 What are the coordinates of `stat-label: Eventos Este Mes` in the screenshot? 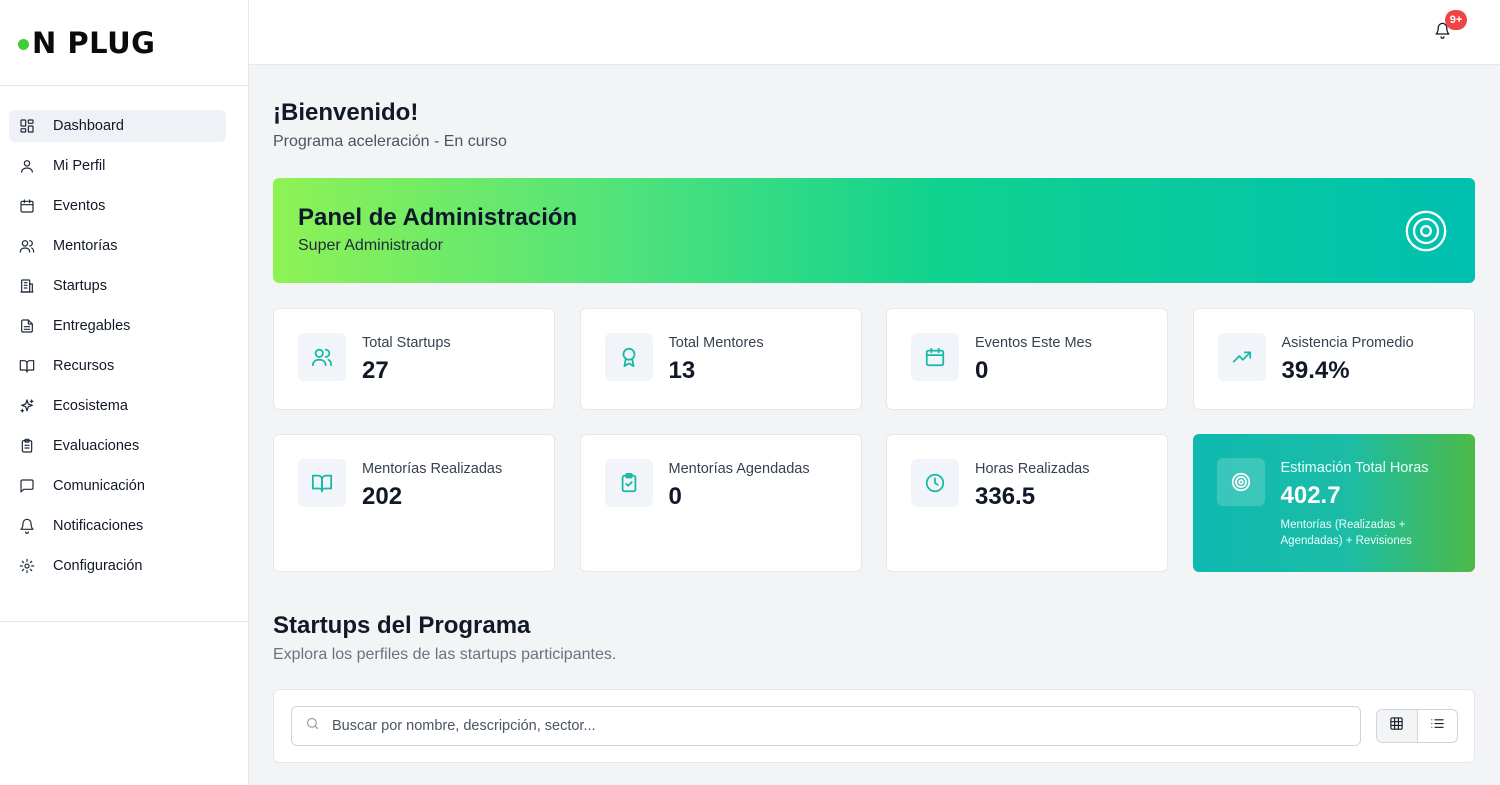 It's located at (1033, 343).